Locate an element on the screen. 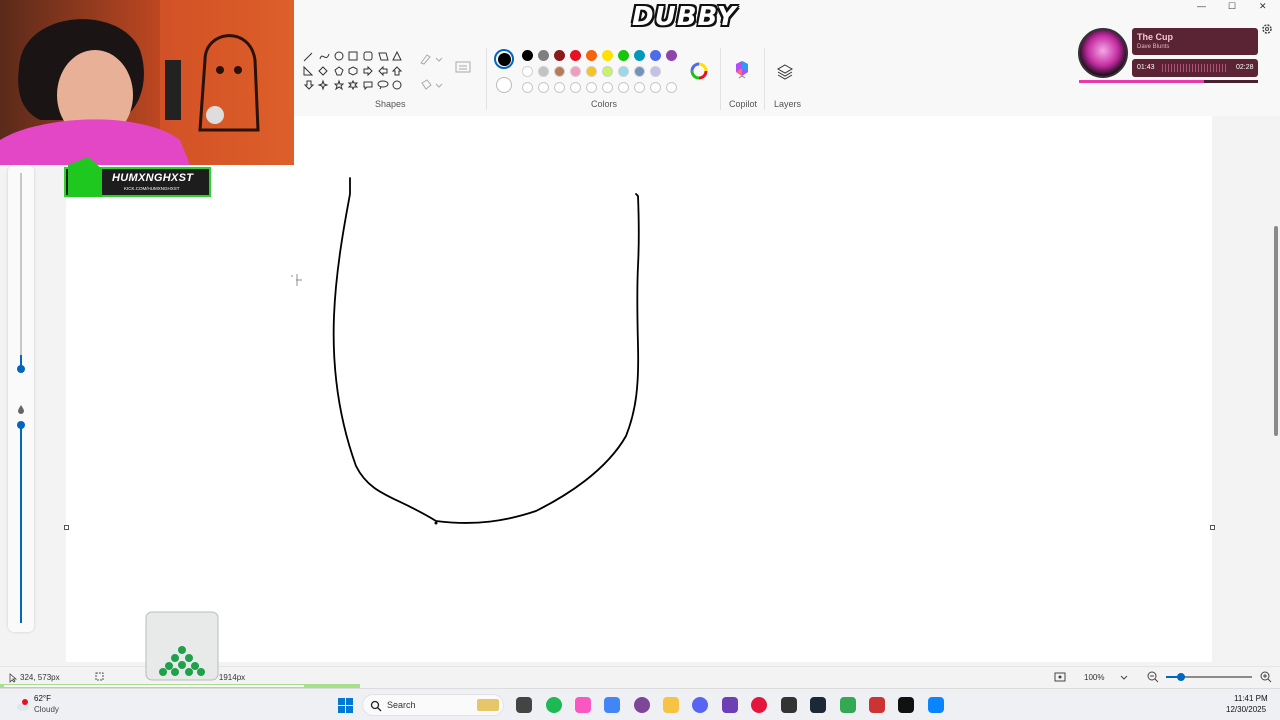 The image size is (1280, 720). selected-color-dot is located at coordinates (504, 59).